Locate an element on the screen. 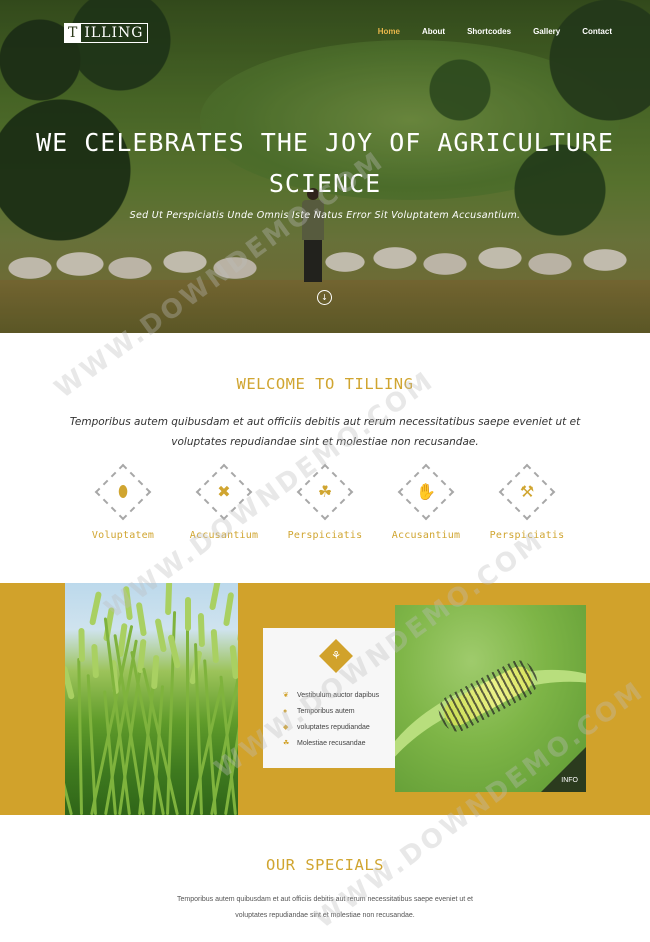 The image size is (650, 942). seed-icon: ◆ is located at coordinates (286, 727).